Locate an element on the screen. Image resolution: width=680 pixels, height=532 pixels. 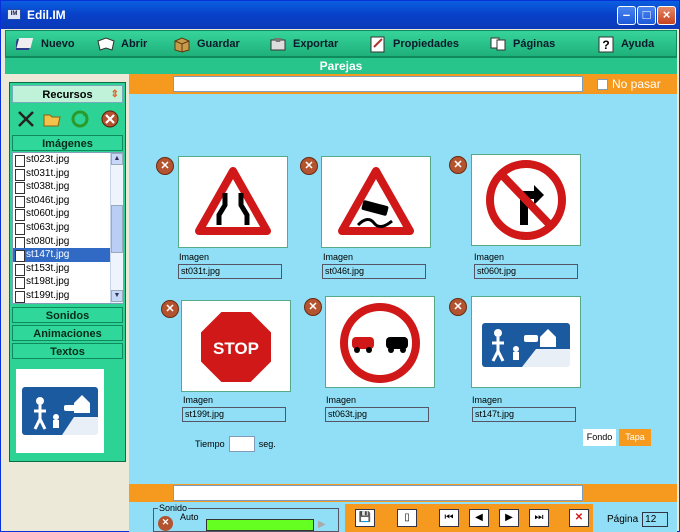
tapa-button: Tapa is located at coordinates (635, 437).